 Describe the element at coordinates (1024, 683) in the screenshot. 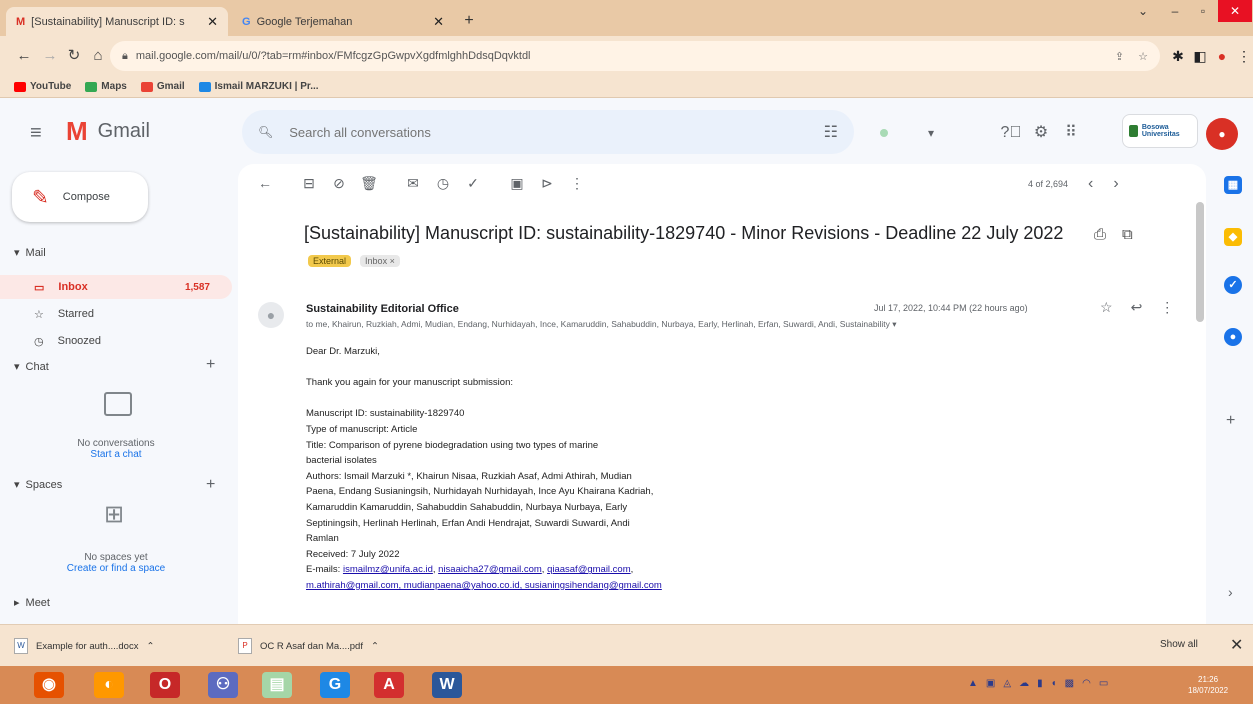

I see `cloud-tray-icon: ☁` at that location.